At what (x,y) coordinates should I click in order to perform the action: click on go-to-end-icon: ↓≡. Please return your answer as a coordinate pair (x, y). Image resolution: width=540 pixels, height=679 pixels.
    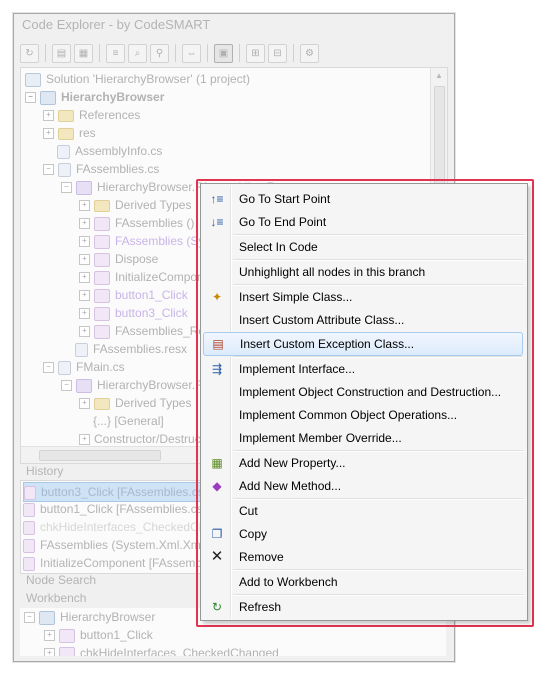
    Looking at the image, I should click on (217, 222).